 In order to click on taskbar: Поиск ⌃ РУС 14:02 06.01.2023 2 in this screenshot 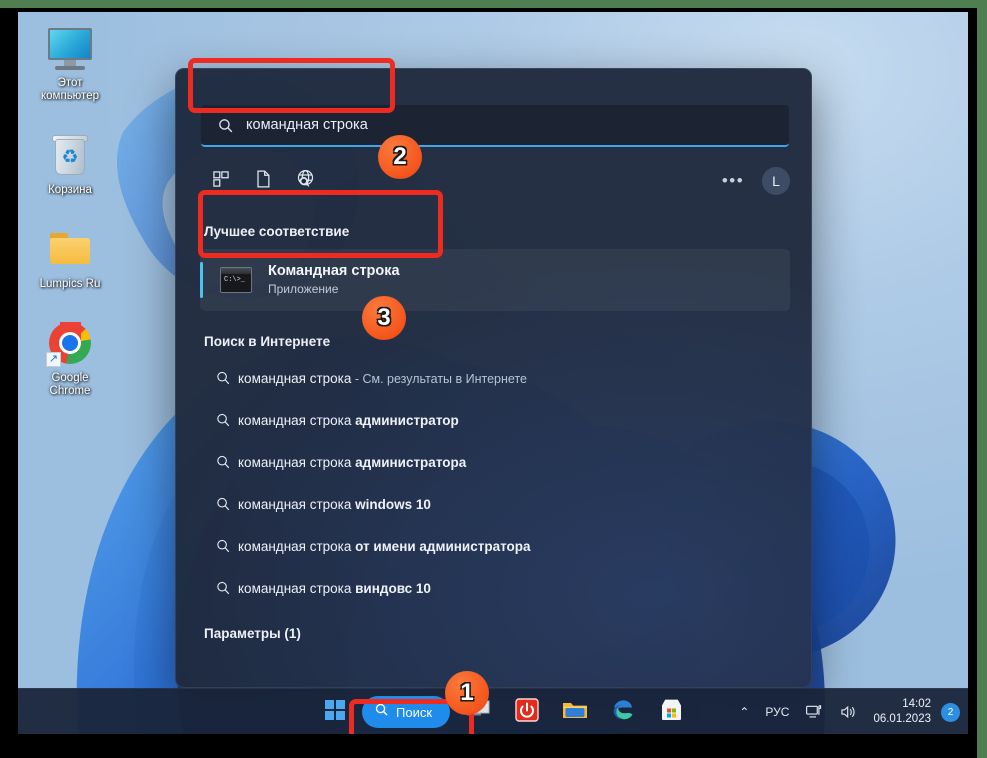, I will do `click(493, 711)`.